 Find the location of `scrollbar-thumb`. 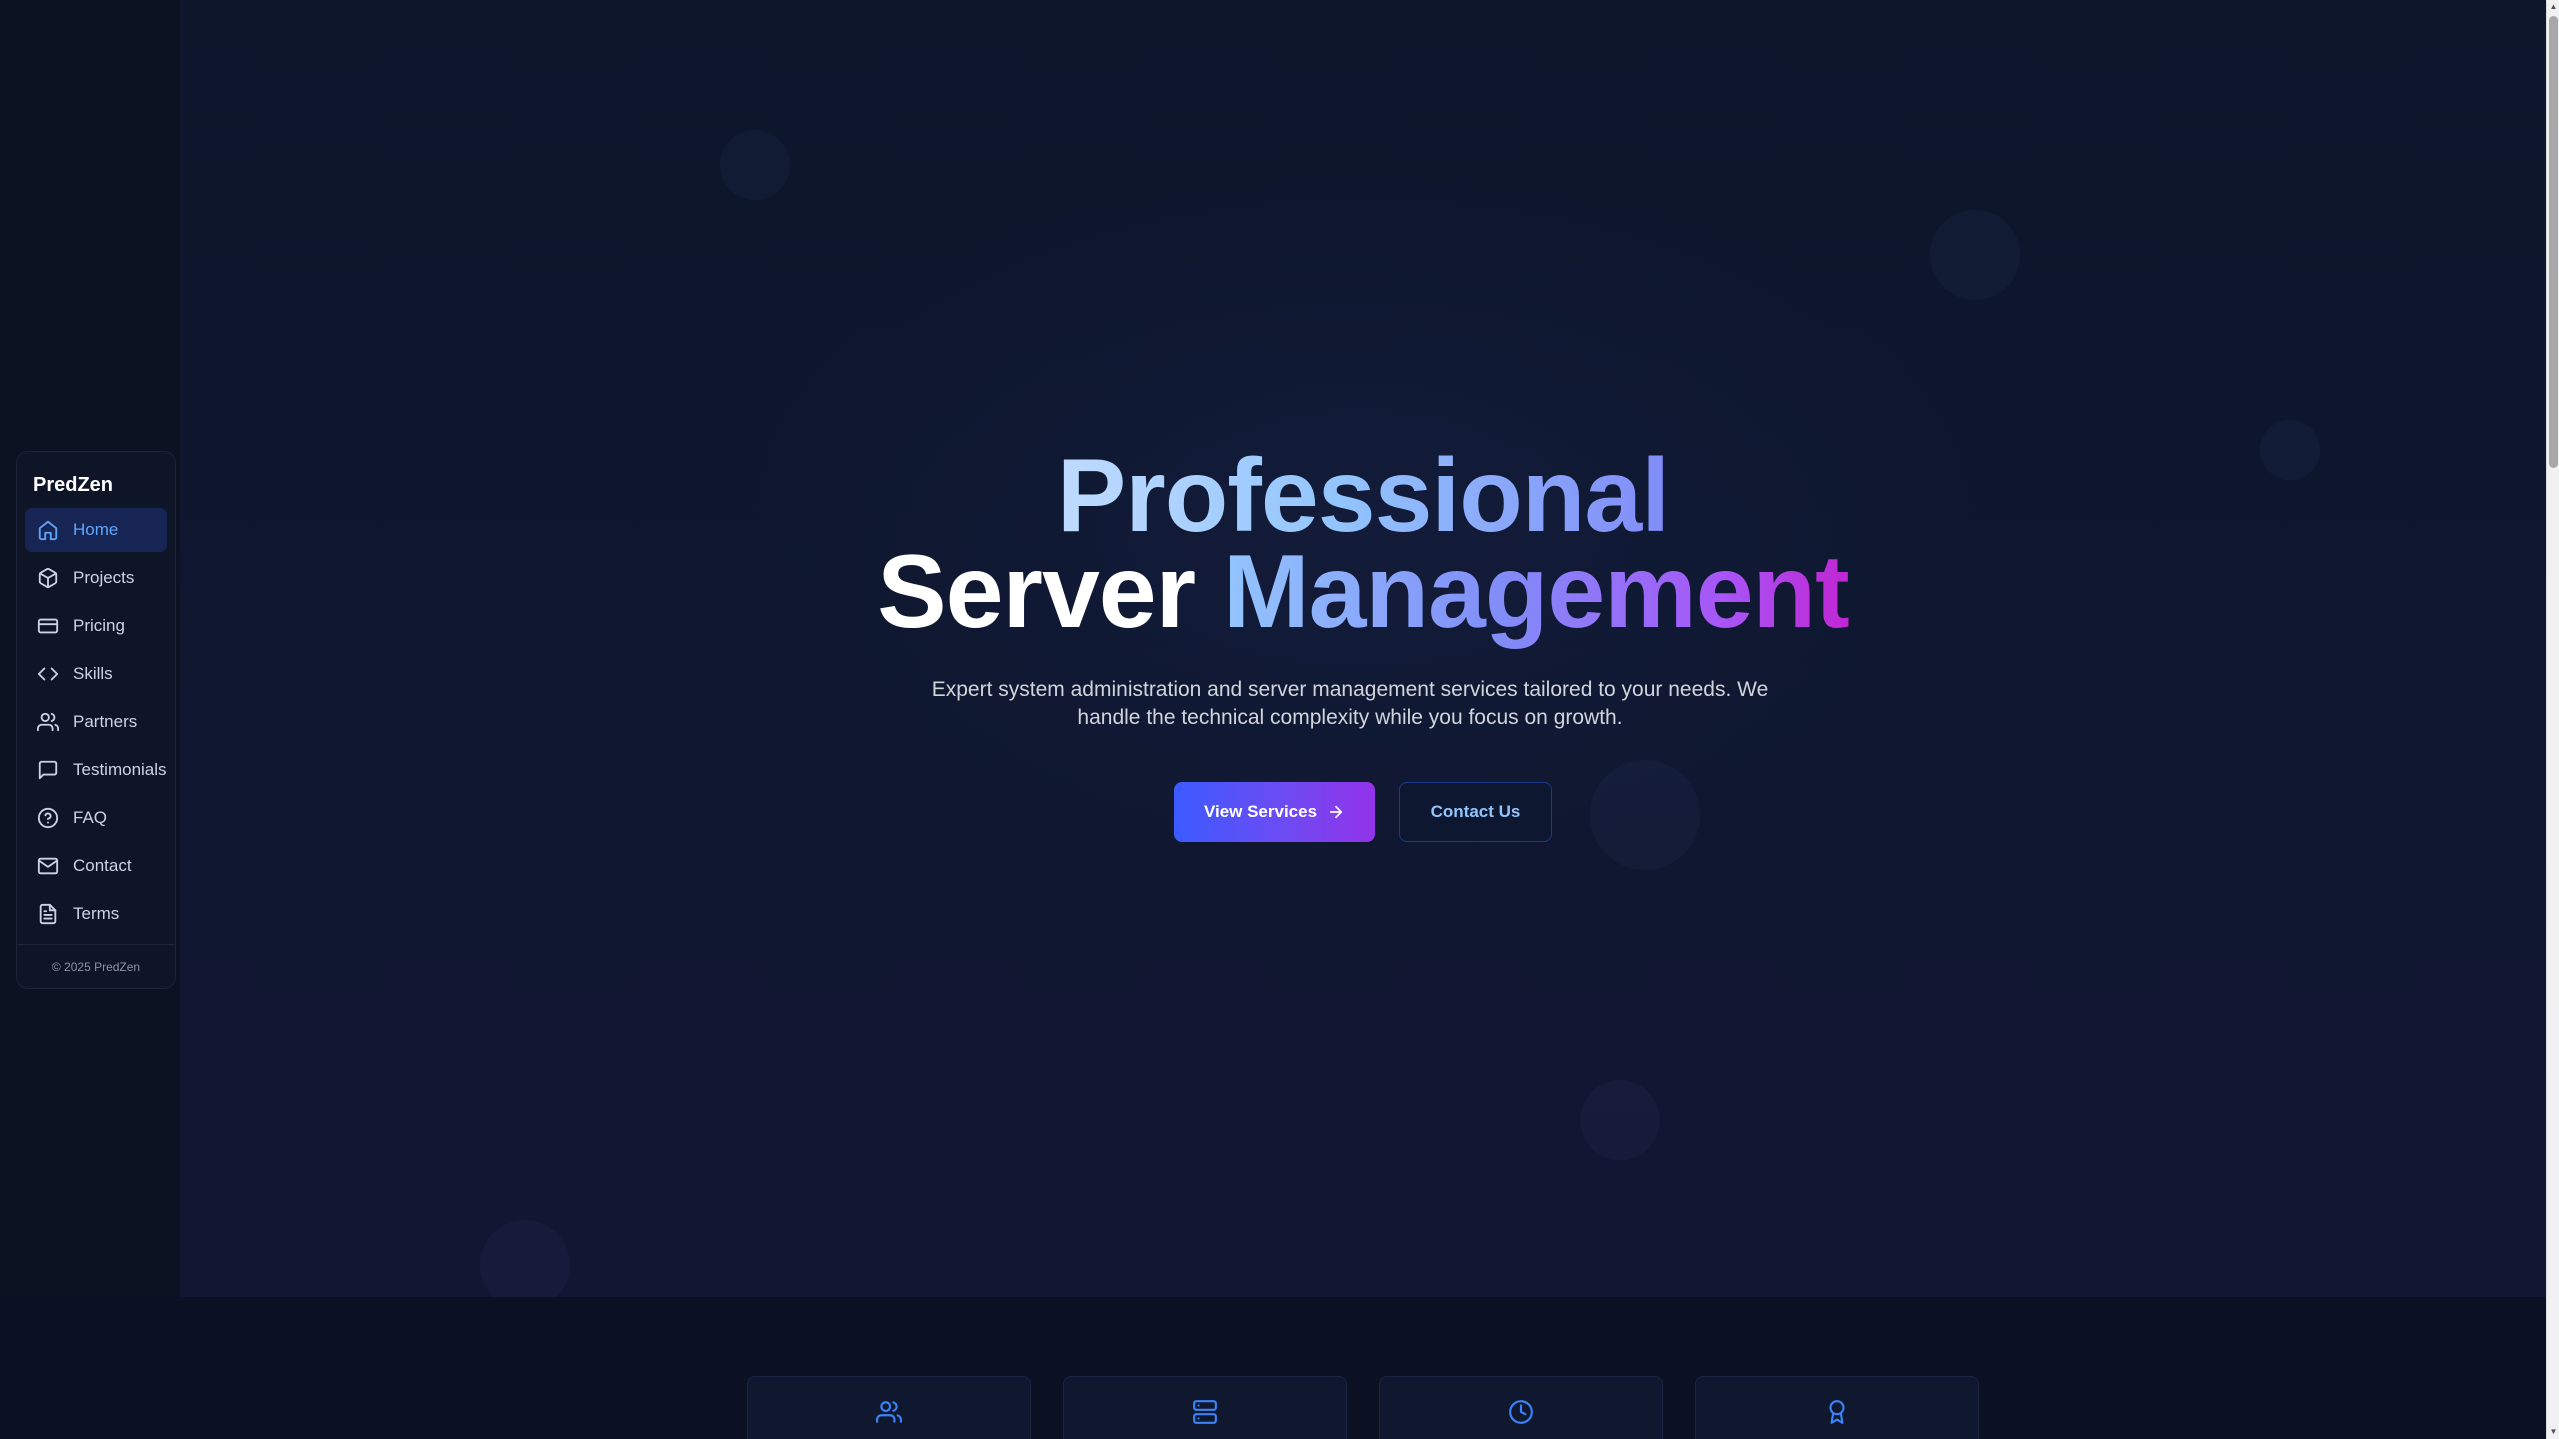

scrollbar-thumb is located at coordinates (2553, 242).